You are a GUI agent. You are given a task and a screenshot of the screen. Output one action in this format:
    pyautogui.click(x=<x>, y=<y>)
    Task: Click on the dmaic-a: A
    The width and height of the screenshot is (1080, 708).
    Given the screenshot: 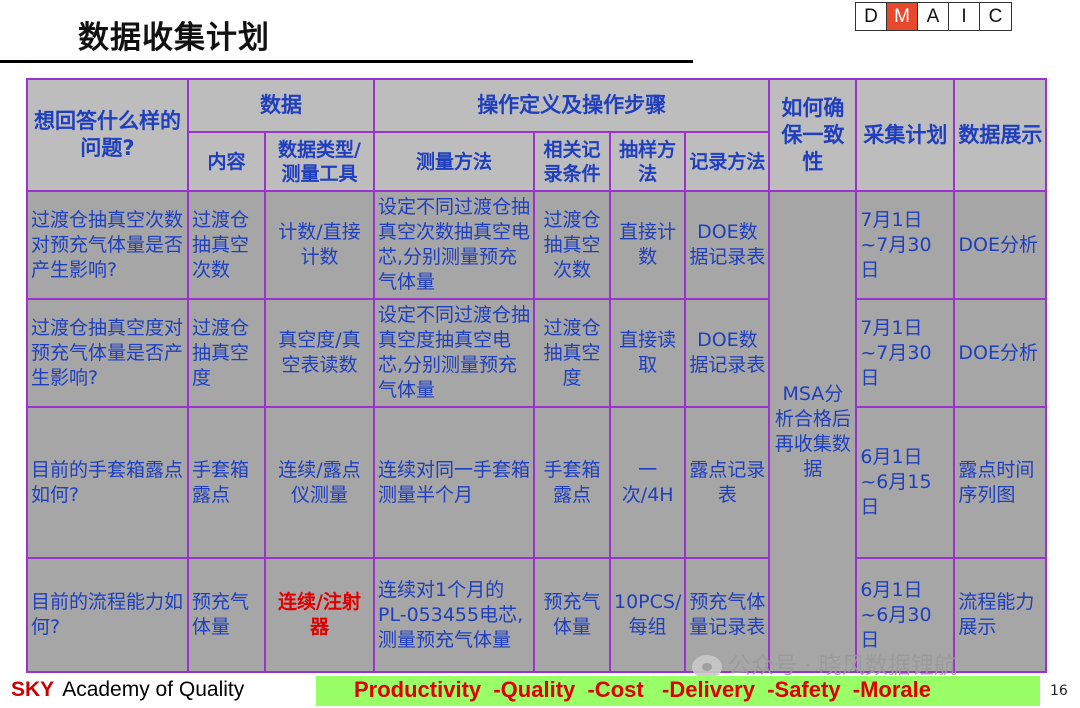 What is the action you would take?
    pyautogui.click(x=933, y=16)
    